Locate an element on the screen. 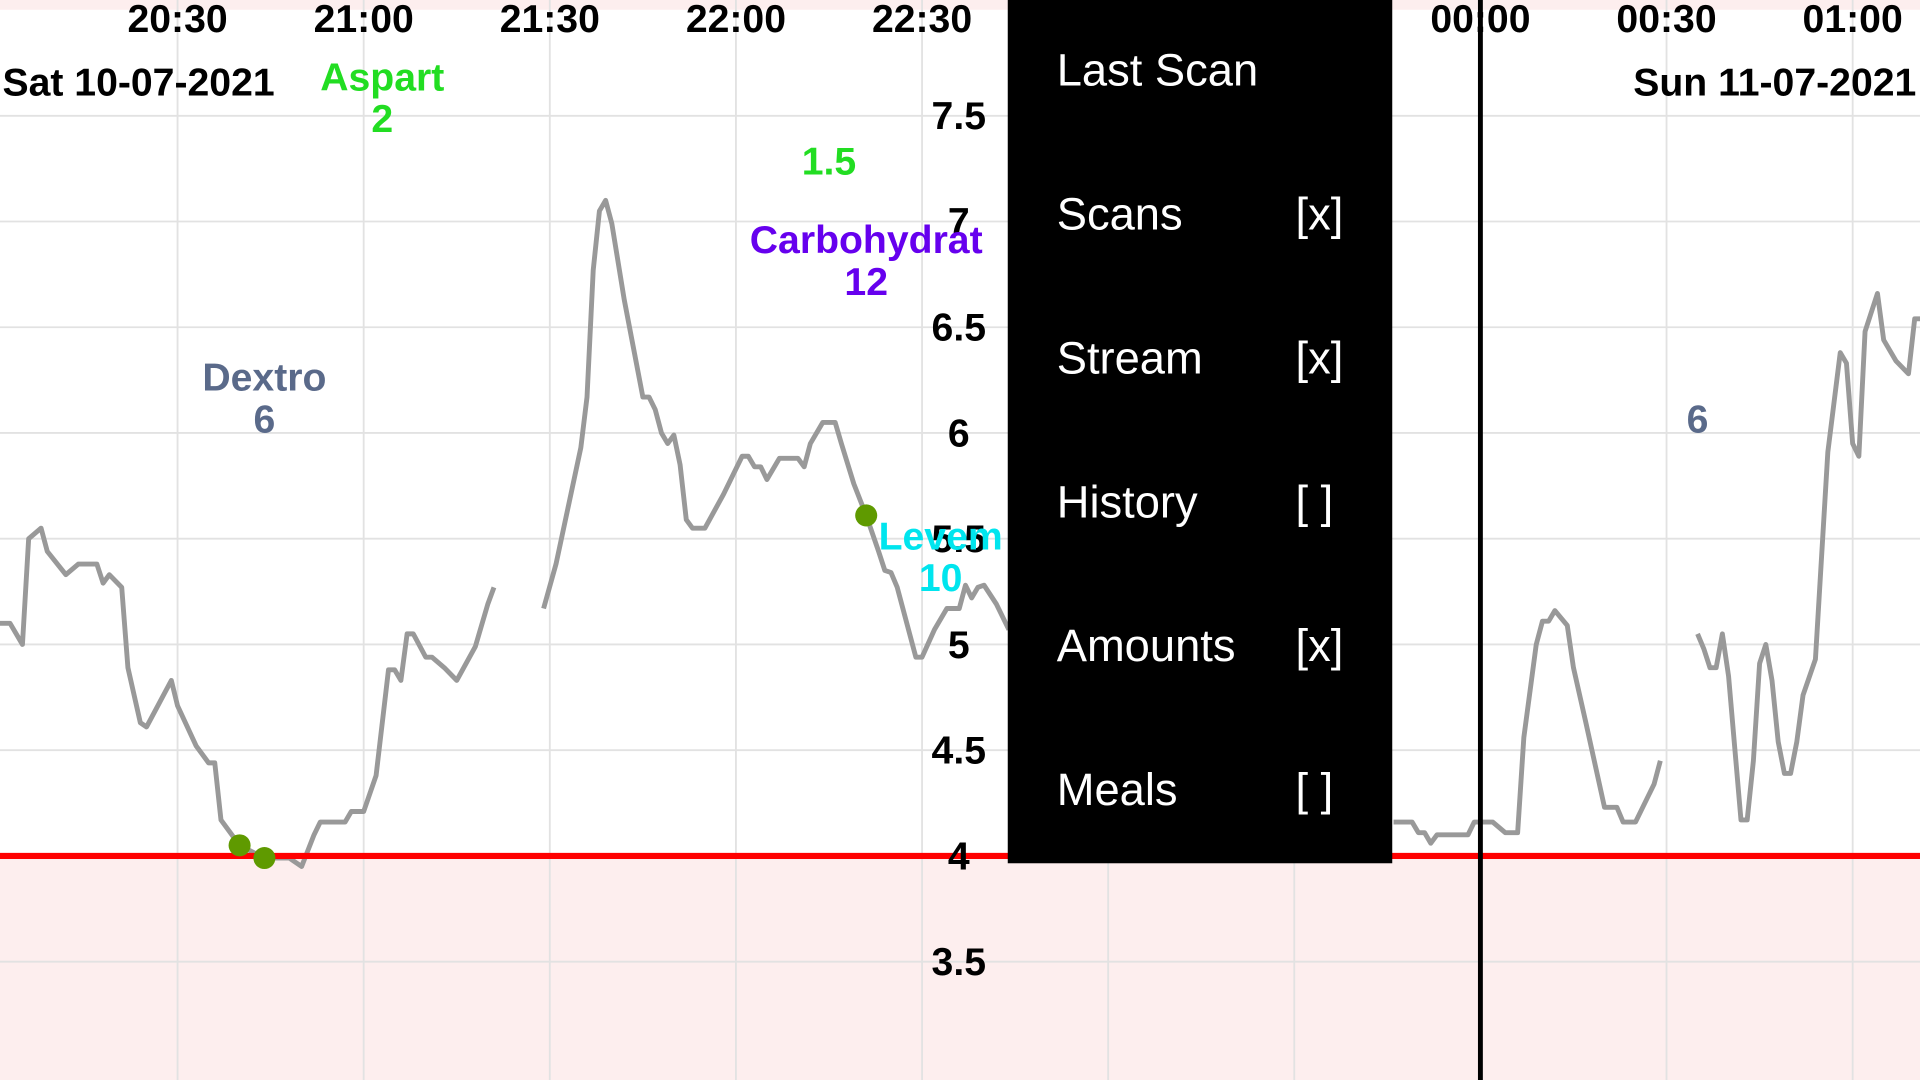  x-tick-label: 01:00 is located at coordinates (1853, 20).